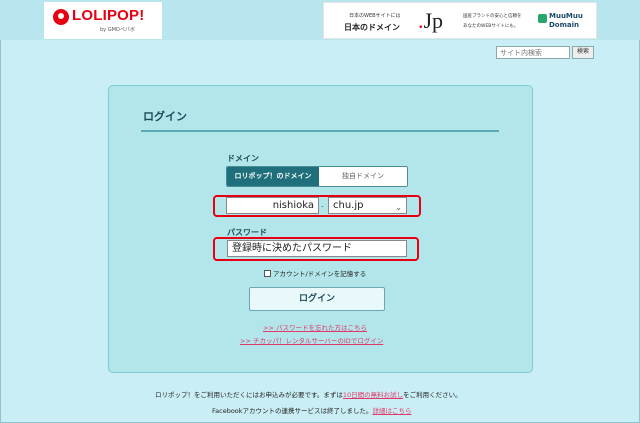 This screenshot has height=423, width=640. I want to click on password-input: 登録時に決めたパスワード, so click(317, 248).